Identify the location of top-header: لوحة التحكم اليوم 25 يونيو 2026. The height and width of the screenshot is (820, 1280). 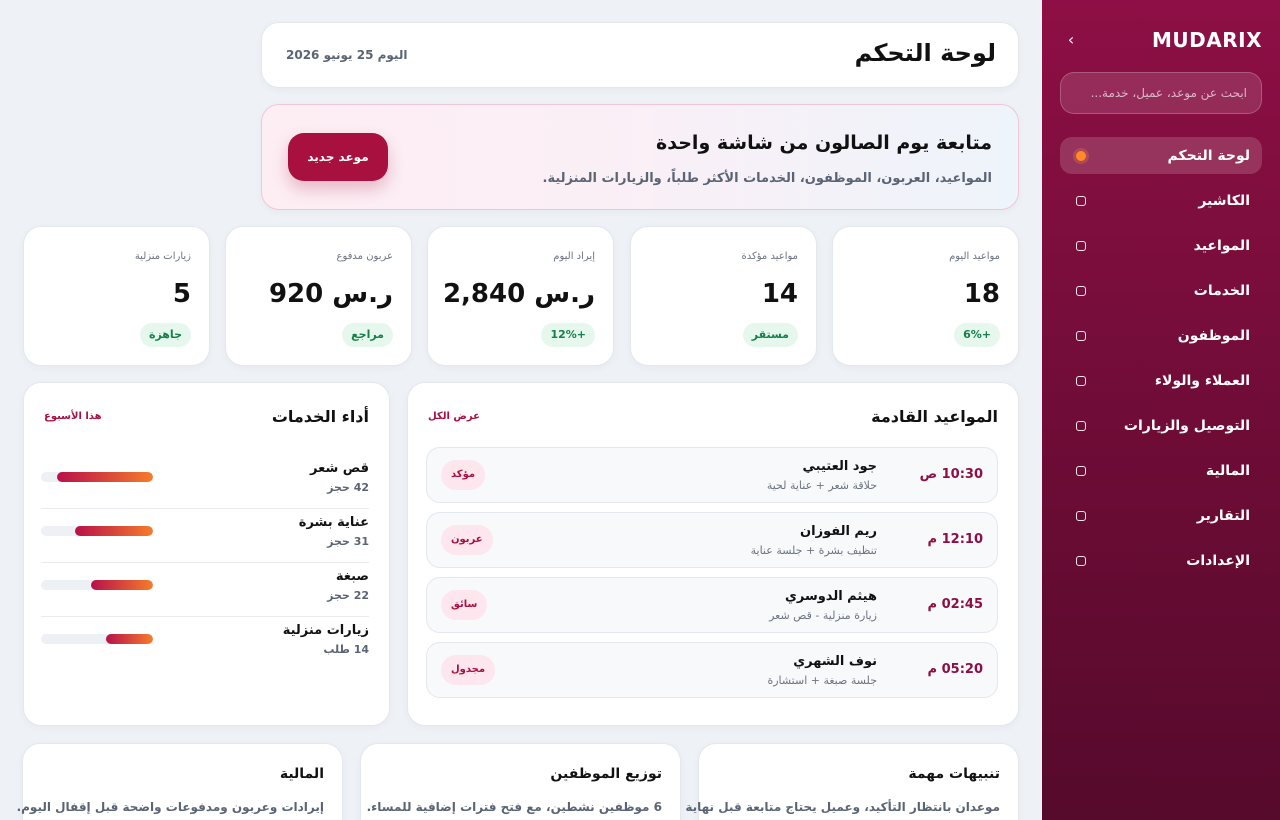
(640, 55).